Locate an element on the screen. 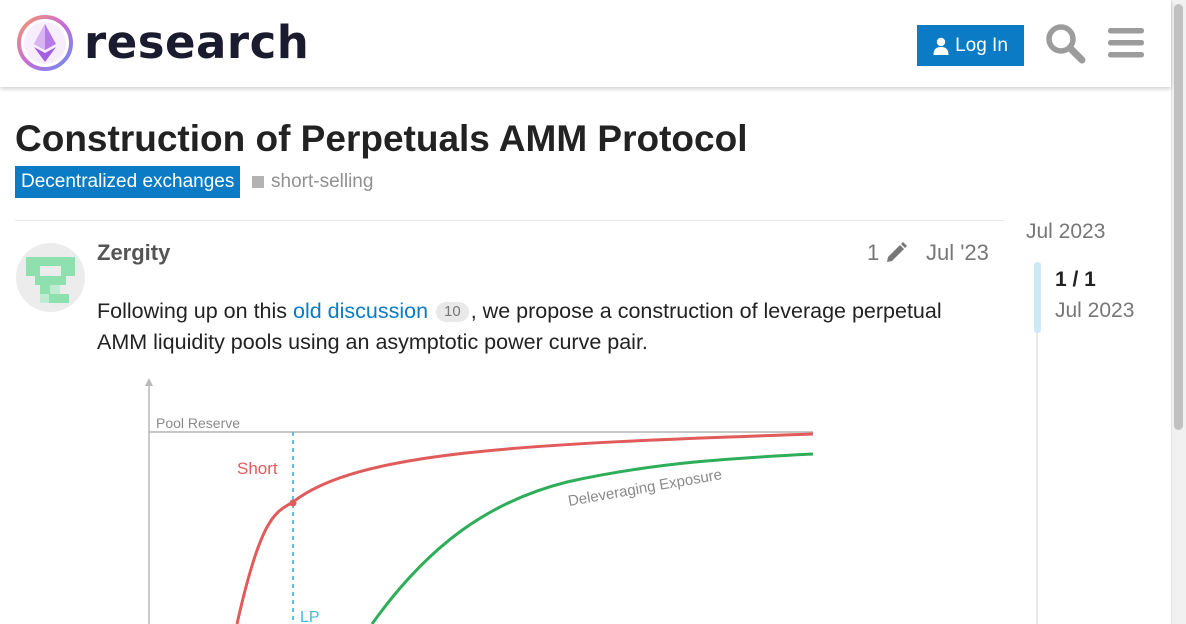 The height and width of the screenshot is (624, 1186). topic-title: Construction of Perpetuals AMM Protocol is located at coordinates (381, 139).